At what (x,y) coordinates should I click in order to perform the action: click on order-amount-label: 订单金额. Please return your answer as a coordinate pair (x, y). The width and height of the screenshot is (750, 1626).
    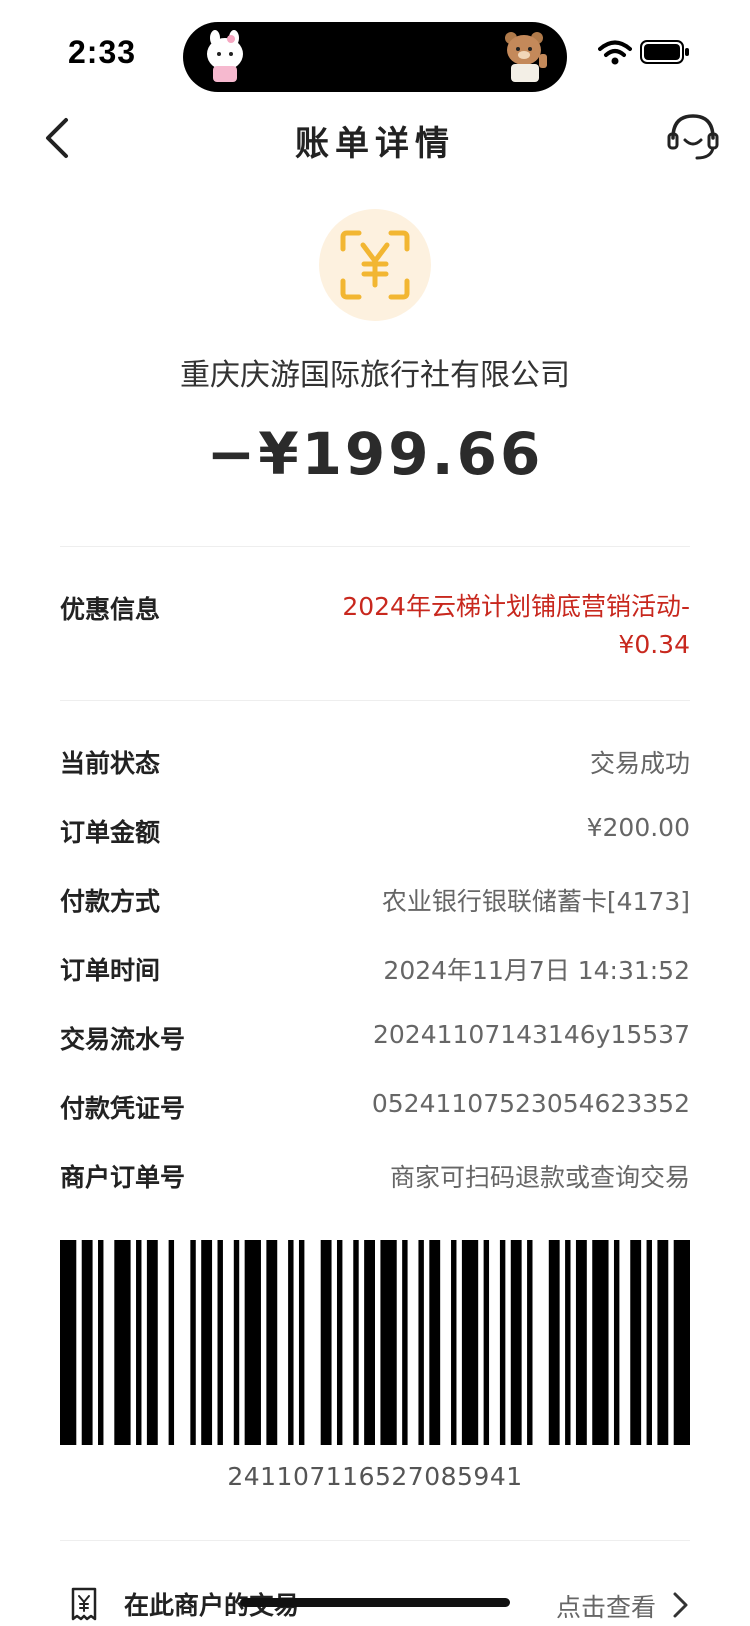
    Looking at the image, I should click on (110, 832).